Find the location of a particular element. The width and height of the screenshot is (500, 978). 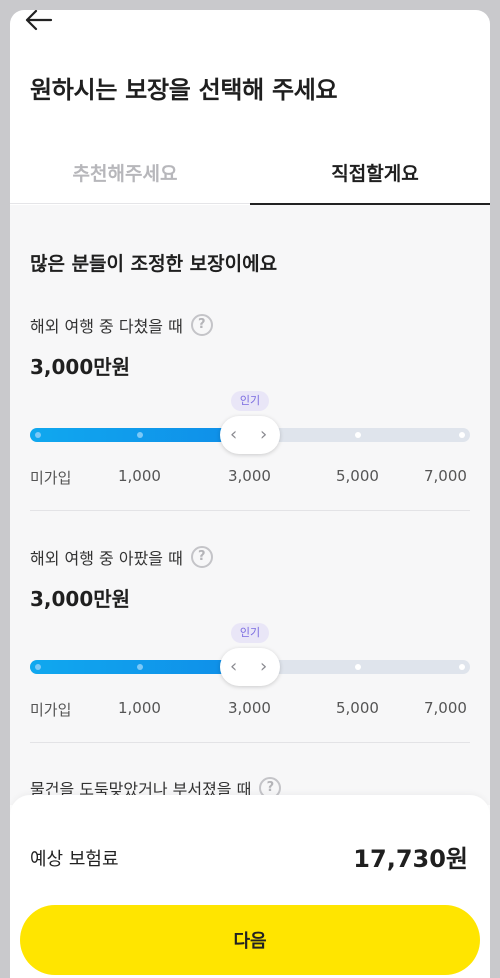

tab-bar: 추천해주세요 직접할게요 is located at coordinates (250, 177).